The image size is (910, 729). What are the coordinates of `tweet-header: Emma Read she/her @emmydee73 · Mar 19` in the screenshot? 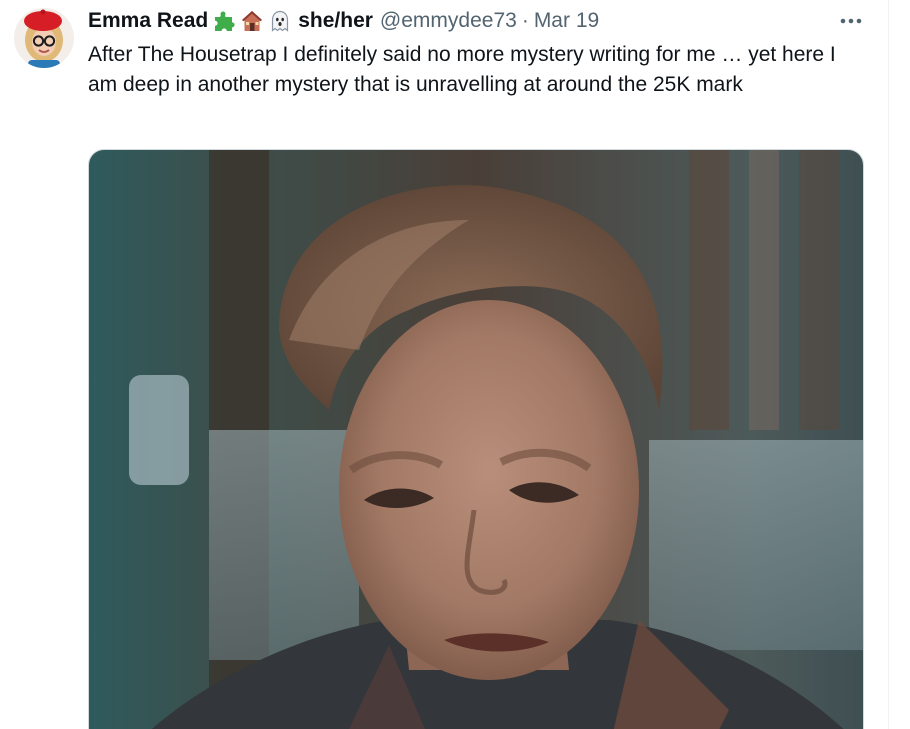 It's located at (343, 21).